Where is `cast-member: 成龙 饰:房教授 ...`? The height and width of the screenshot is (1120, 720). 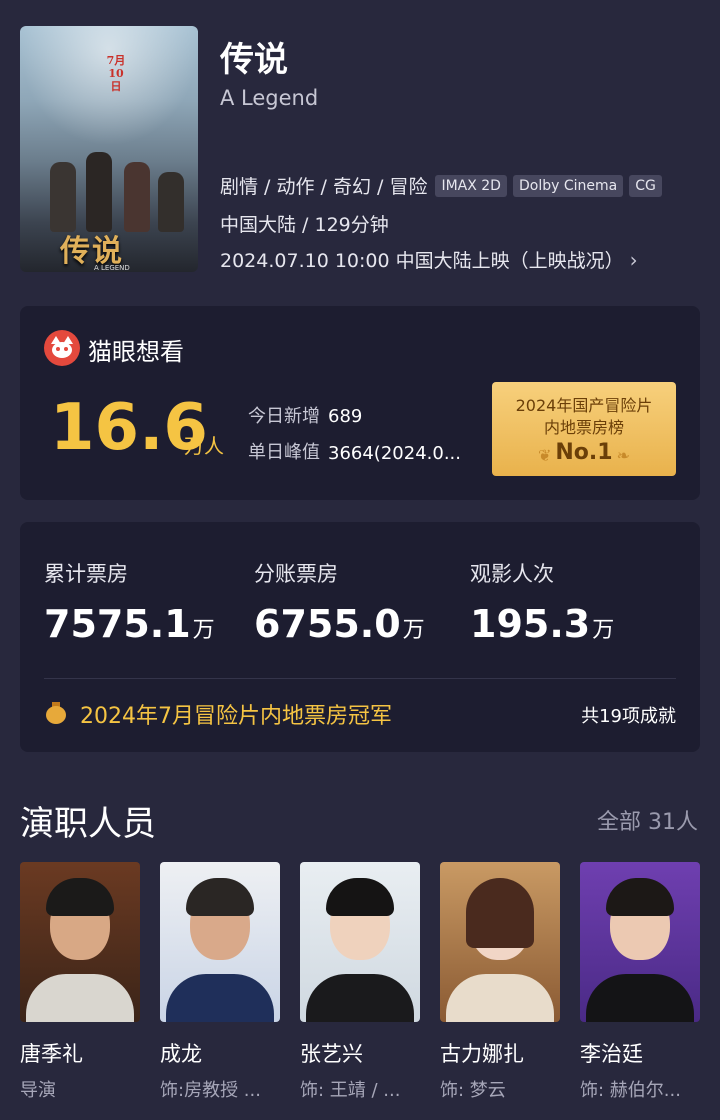
cast-member: 成龙 饰:房教授 ... is located at coordinates (221, 982).